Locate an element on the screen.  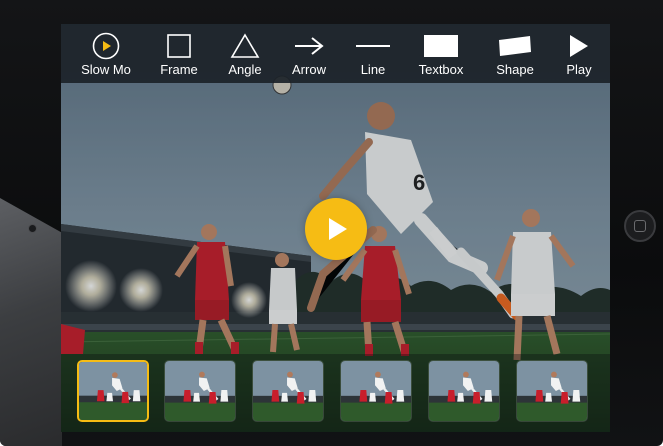
home-button-glyph is located at coordinates (640, 226).